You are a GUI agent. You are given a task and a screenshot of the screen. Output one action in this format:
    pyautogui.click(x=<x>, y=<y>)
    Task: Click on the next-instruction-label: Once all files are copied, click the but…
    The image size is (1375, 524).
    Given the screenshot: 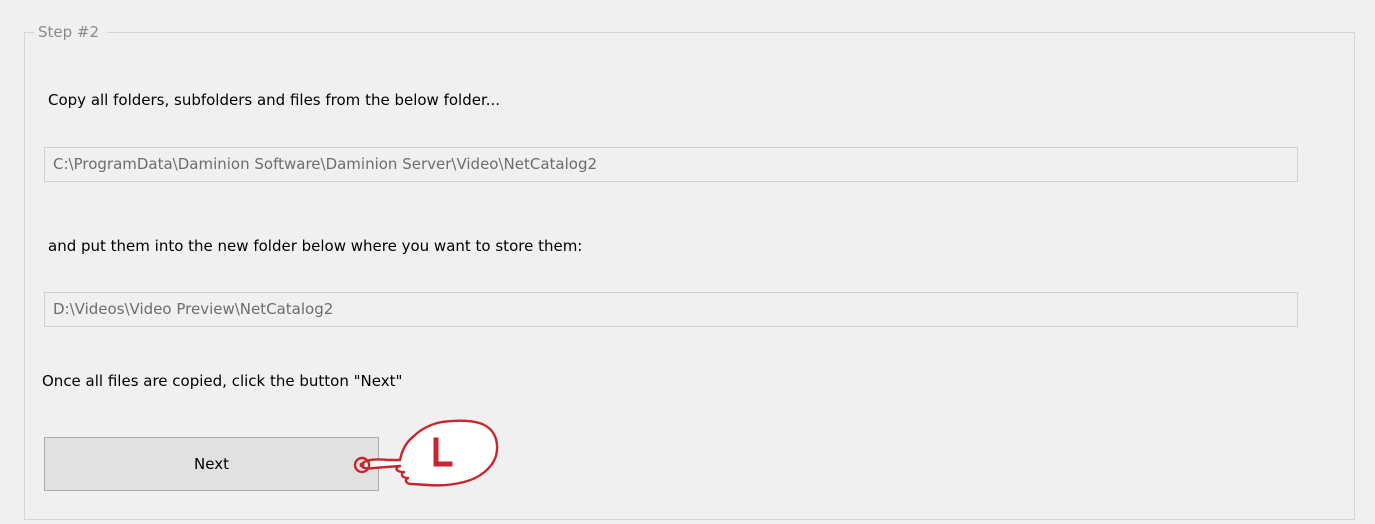 What is the action you would take?
    pyautogui.click(x=222, y=381)
    